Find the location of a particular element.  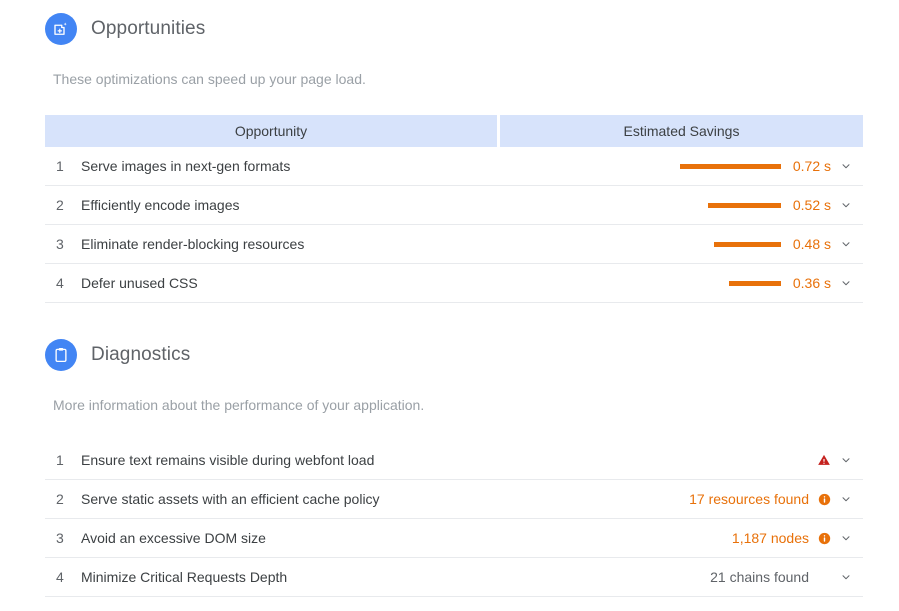

row-title: Avoid an excessive DOM size is located at coordinates (317, 538).